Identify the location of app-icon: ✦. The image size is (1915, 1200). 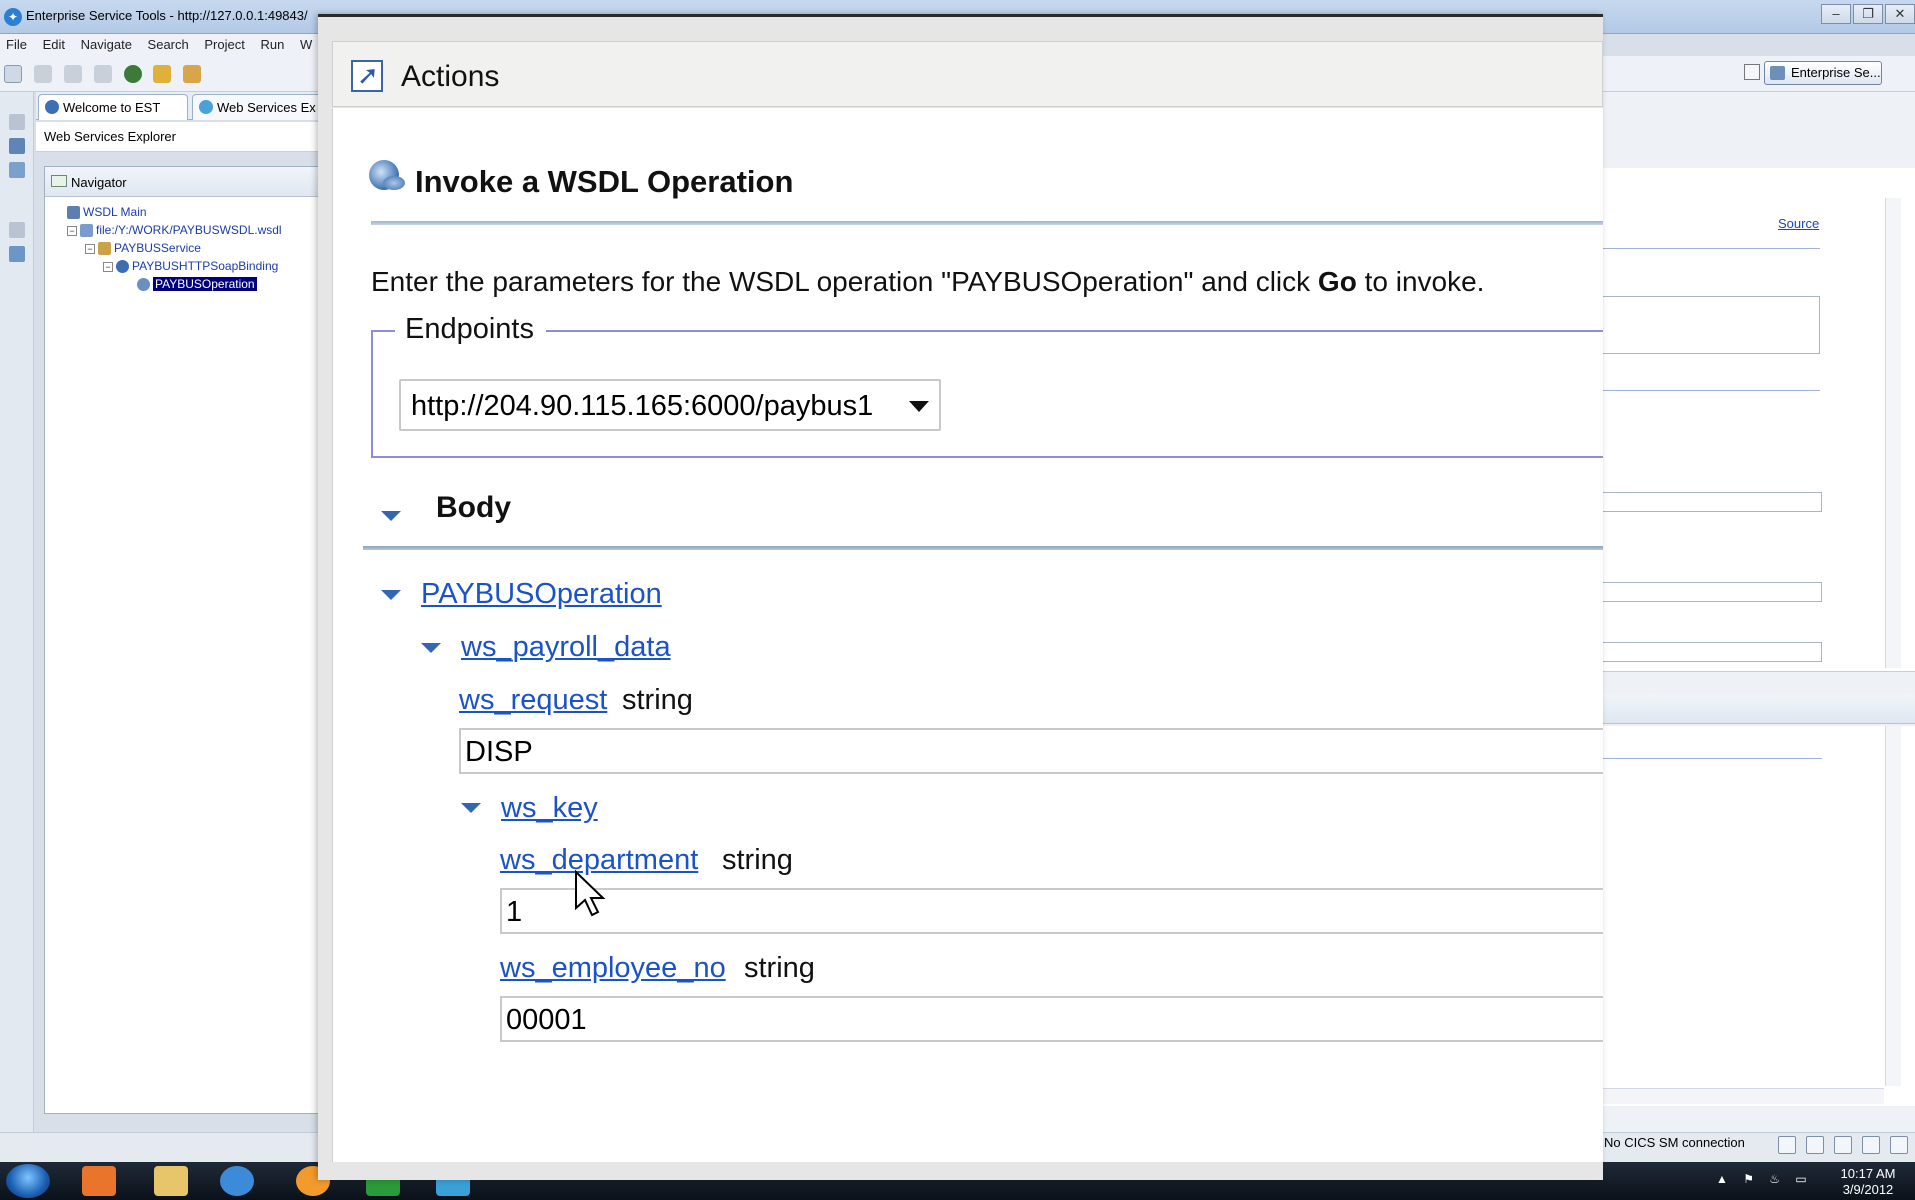
(13, 17).